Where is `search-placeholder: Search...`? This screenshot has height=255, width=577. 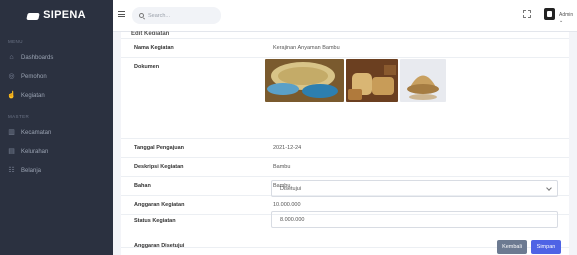
search-placeholder: Search... is located at coordinates (159, 15).